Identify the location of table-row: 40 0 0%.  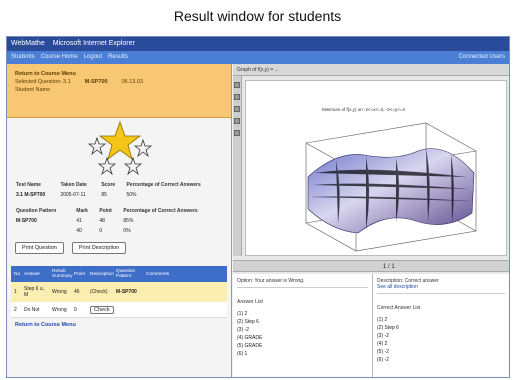
(119, 231).